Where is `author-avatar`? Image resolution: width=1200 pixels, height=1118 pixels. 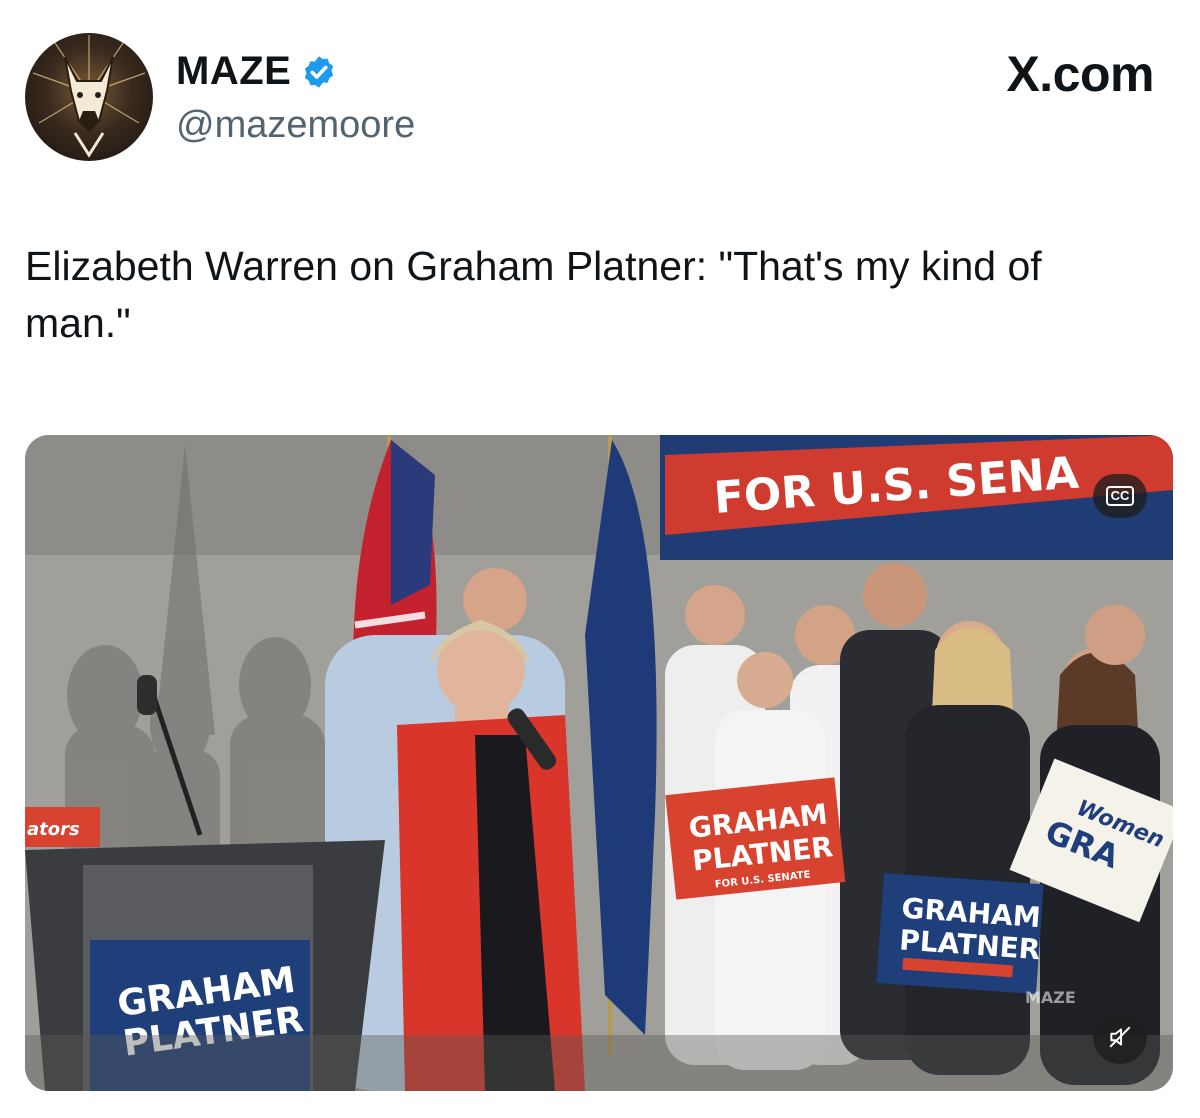 author-avatar is located at coordinates (89, 97).